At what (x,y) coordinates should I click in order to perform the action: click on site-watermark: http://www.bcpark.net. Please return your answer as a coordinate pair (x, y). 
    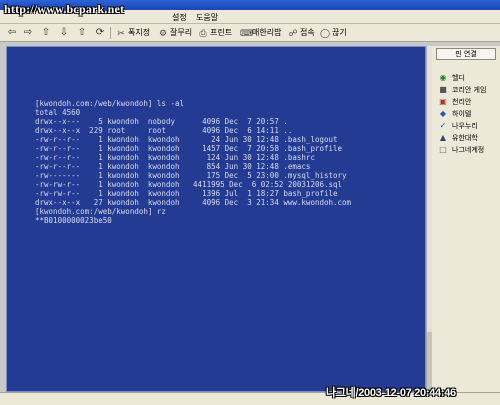
    Looking at the image, I should click on (64, 9).